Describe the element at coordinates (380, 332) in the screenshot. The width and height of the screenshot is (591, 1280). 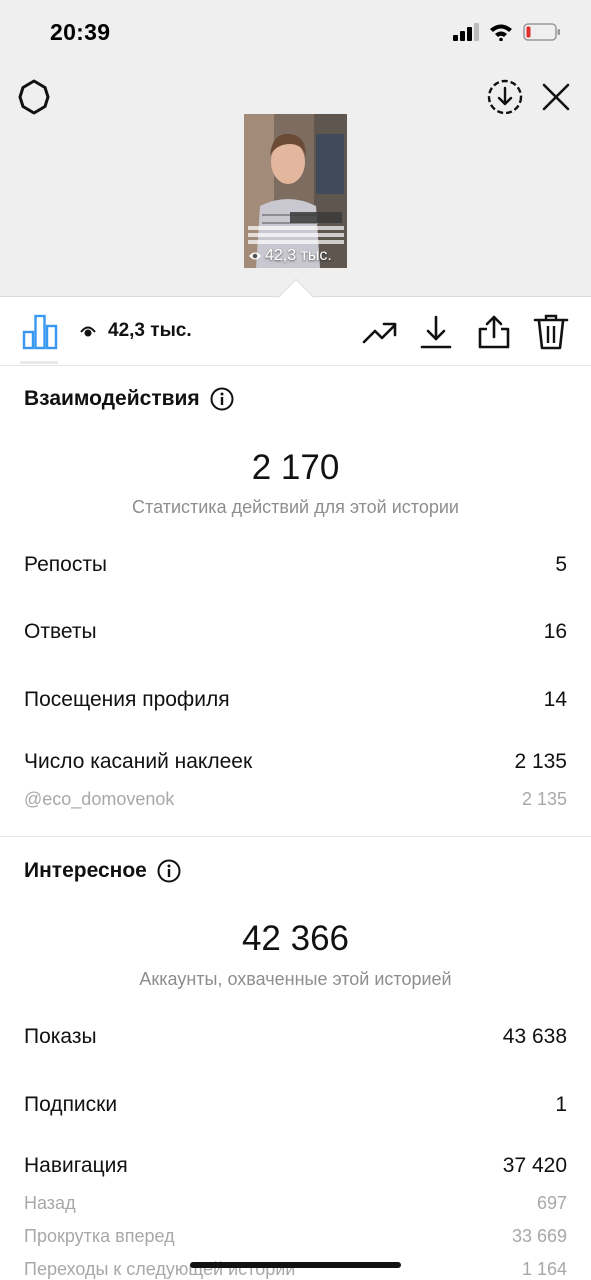
I see `trending-icon` at that location.